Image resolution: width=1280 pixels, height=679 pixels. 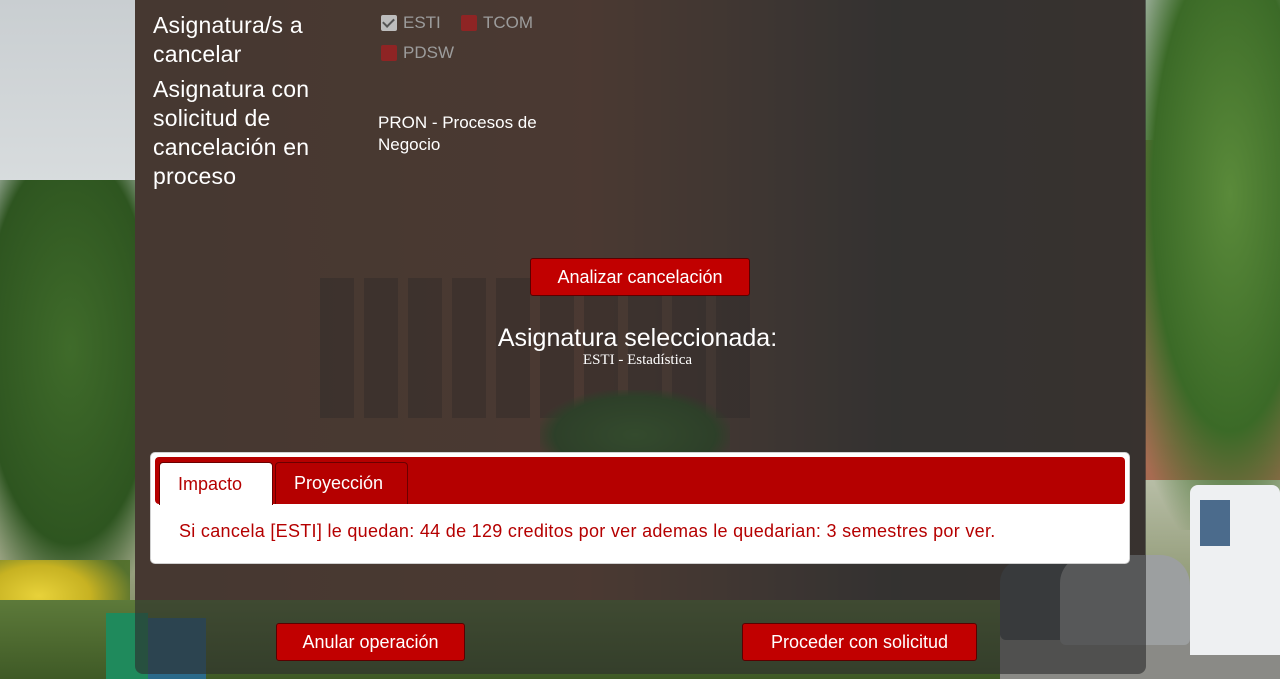 What do you see at coordinates (640, 277) in the screenshot?
I see `analyze-cancellation-button: Analizar cancelación` at bounding box center [640, 277].